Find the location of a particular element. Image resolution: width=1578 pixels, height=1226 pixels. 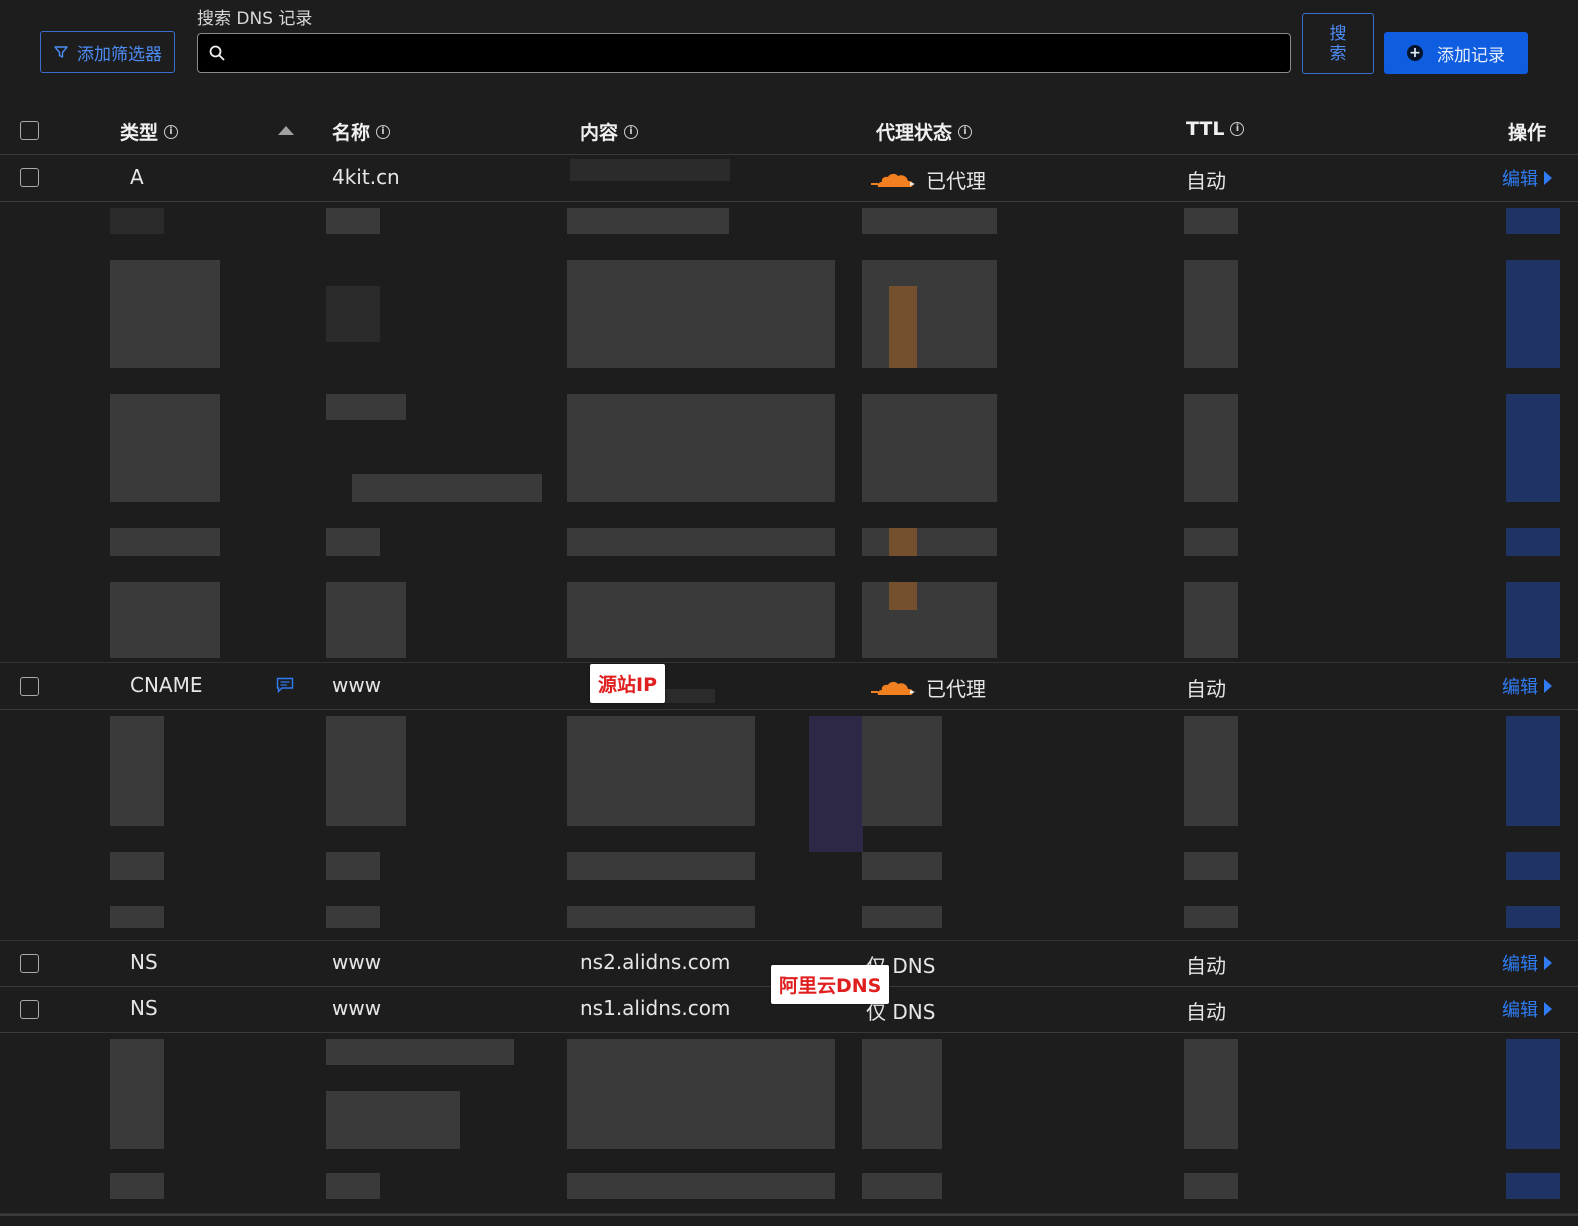

annotation-aliyun-dns: 阿里云DNS is located at coordinates (830, 984).